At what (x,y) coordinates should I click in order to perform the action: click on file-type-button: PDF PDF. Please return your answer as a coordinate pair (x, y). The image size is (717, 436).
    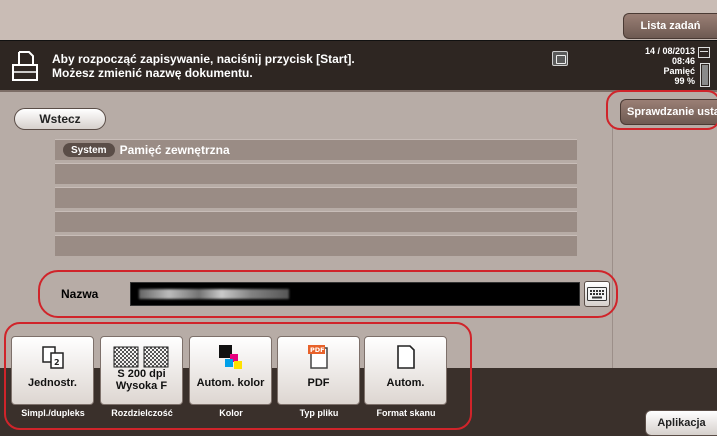
    Looking at the image, I should click on (318, 370).